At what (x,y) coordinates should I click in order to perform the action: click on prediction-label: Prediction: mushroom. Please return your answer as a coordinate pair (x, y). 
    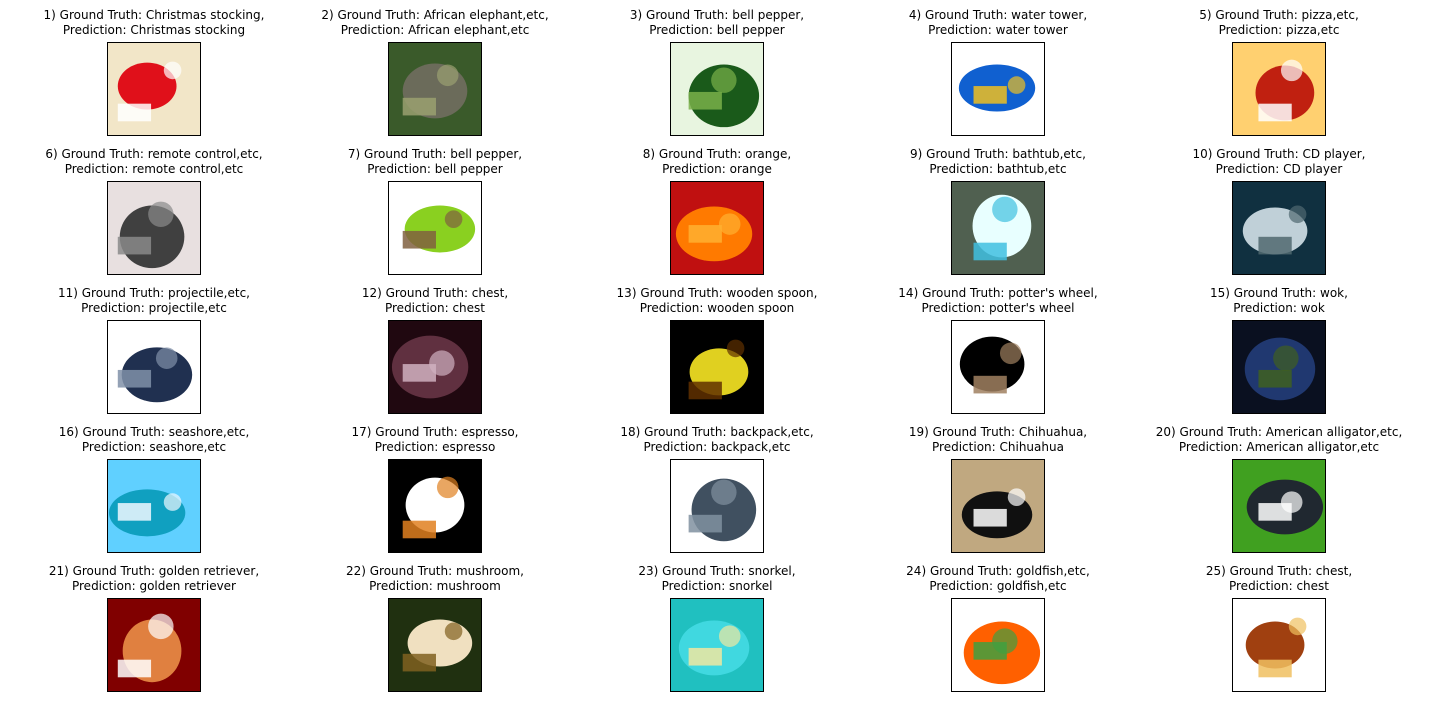
    Looking at the image, I should click on (435, 586).